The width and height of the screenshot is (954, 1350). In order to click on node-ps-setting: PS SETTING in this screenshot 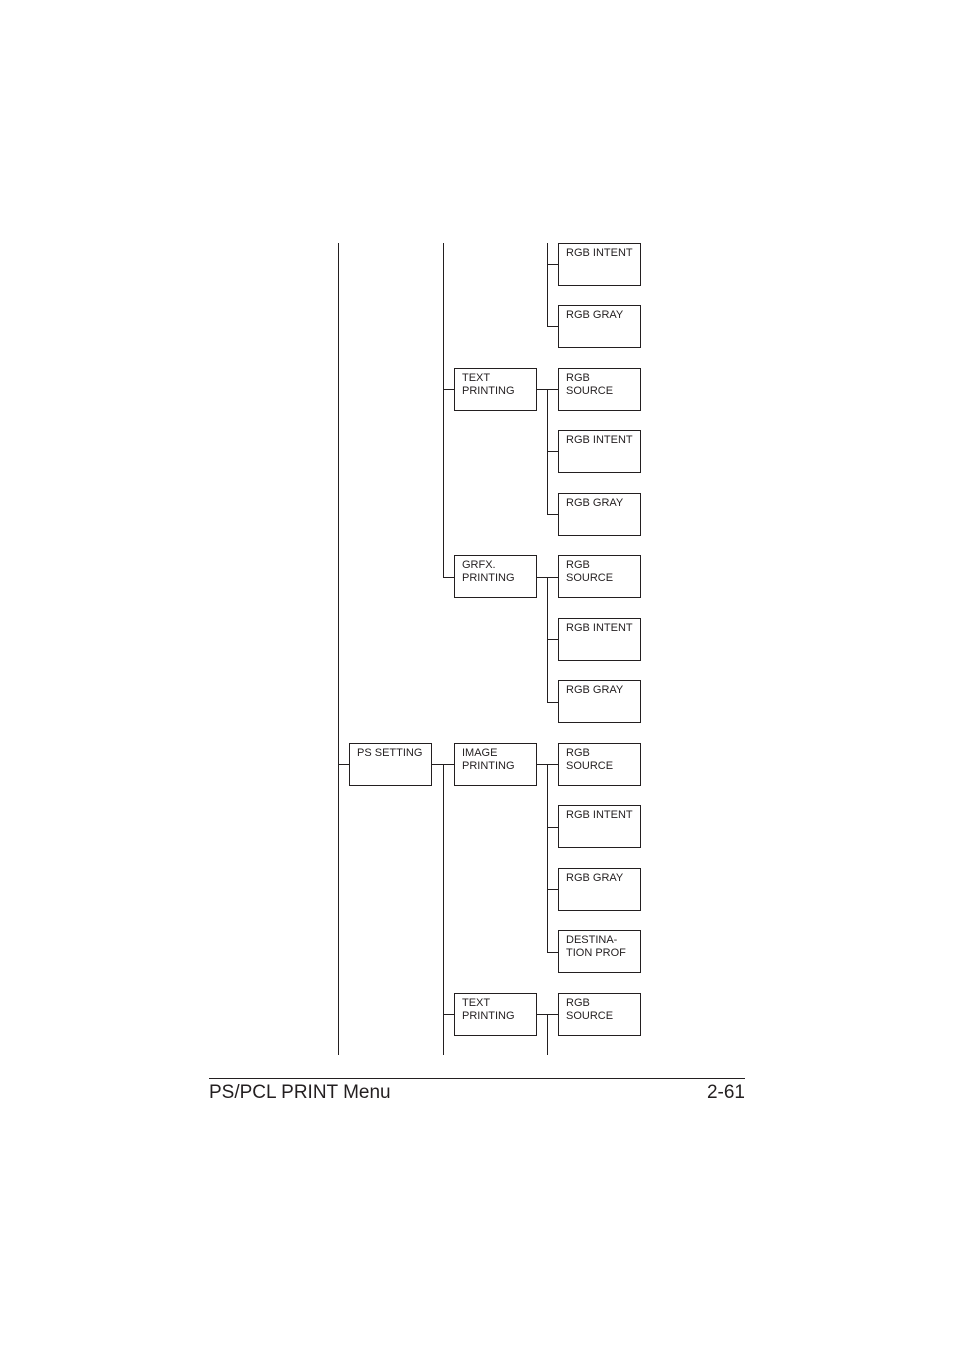, I will do `click(390, 764)`.